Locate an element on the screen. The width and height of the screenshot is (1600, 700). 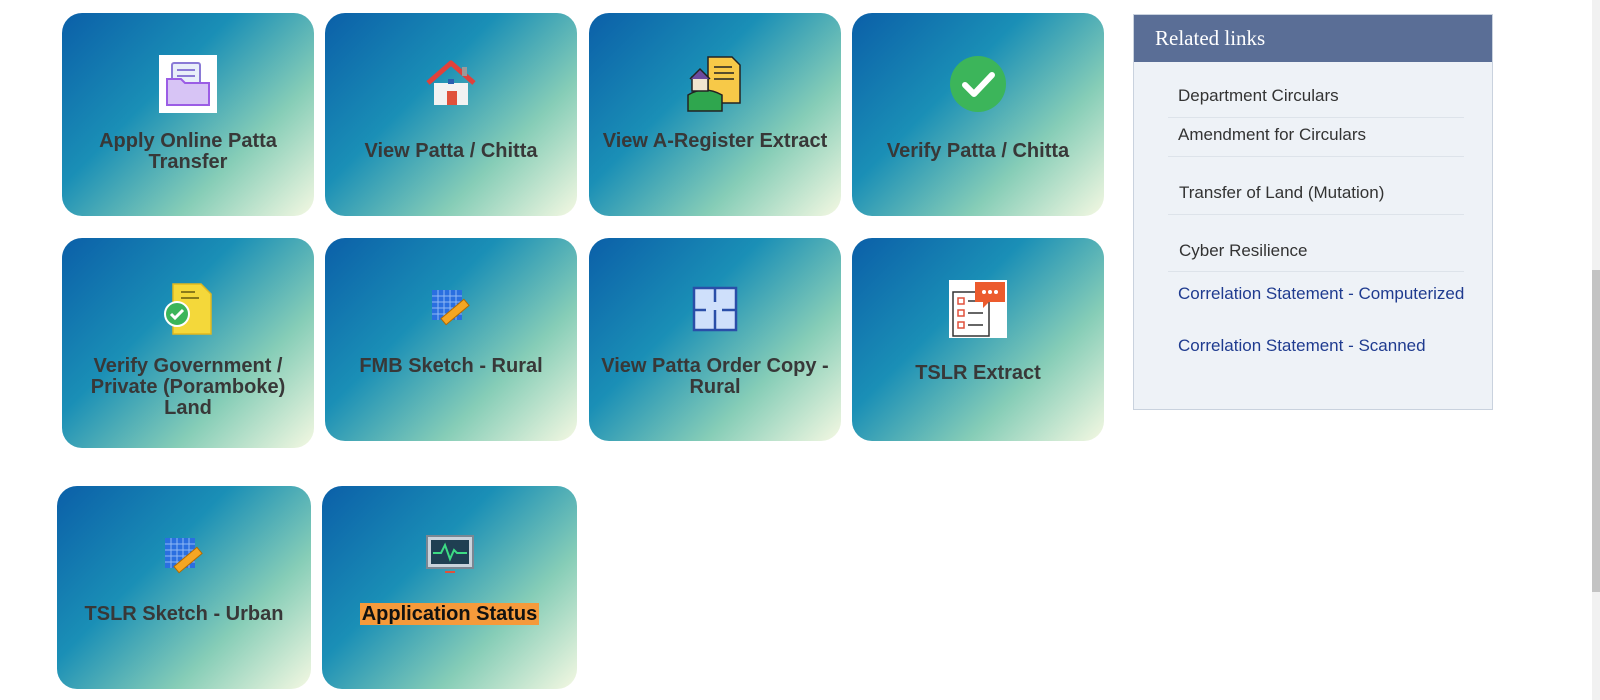
tile-apply-online-patta-transfer: Apply Online Patta Transfer is located at coordinates (188, 114).